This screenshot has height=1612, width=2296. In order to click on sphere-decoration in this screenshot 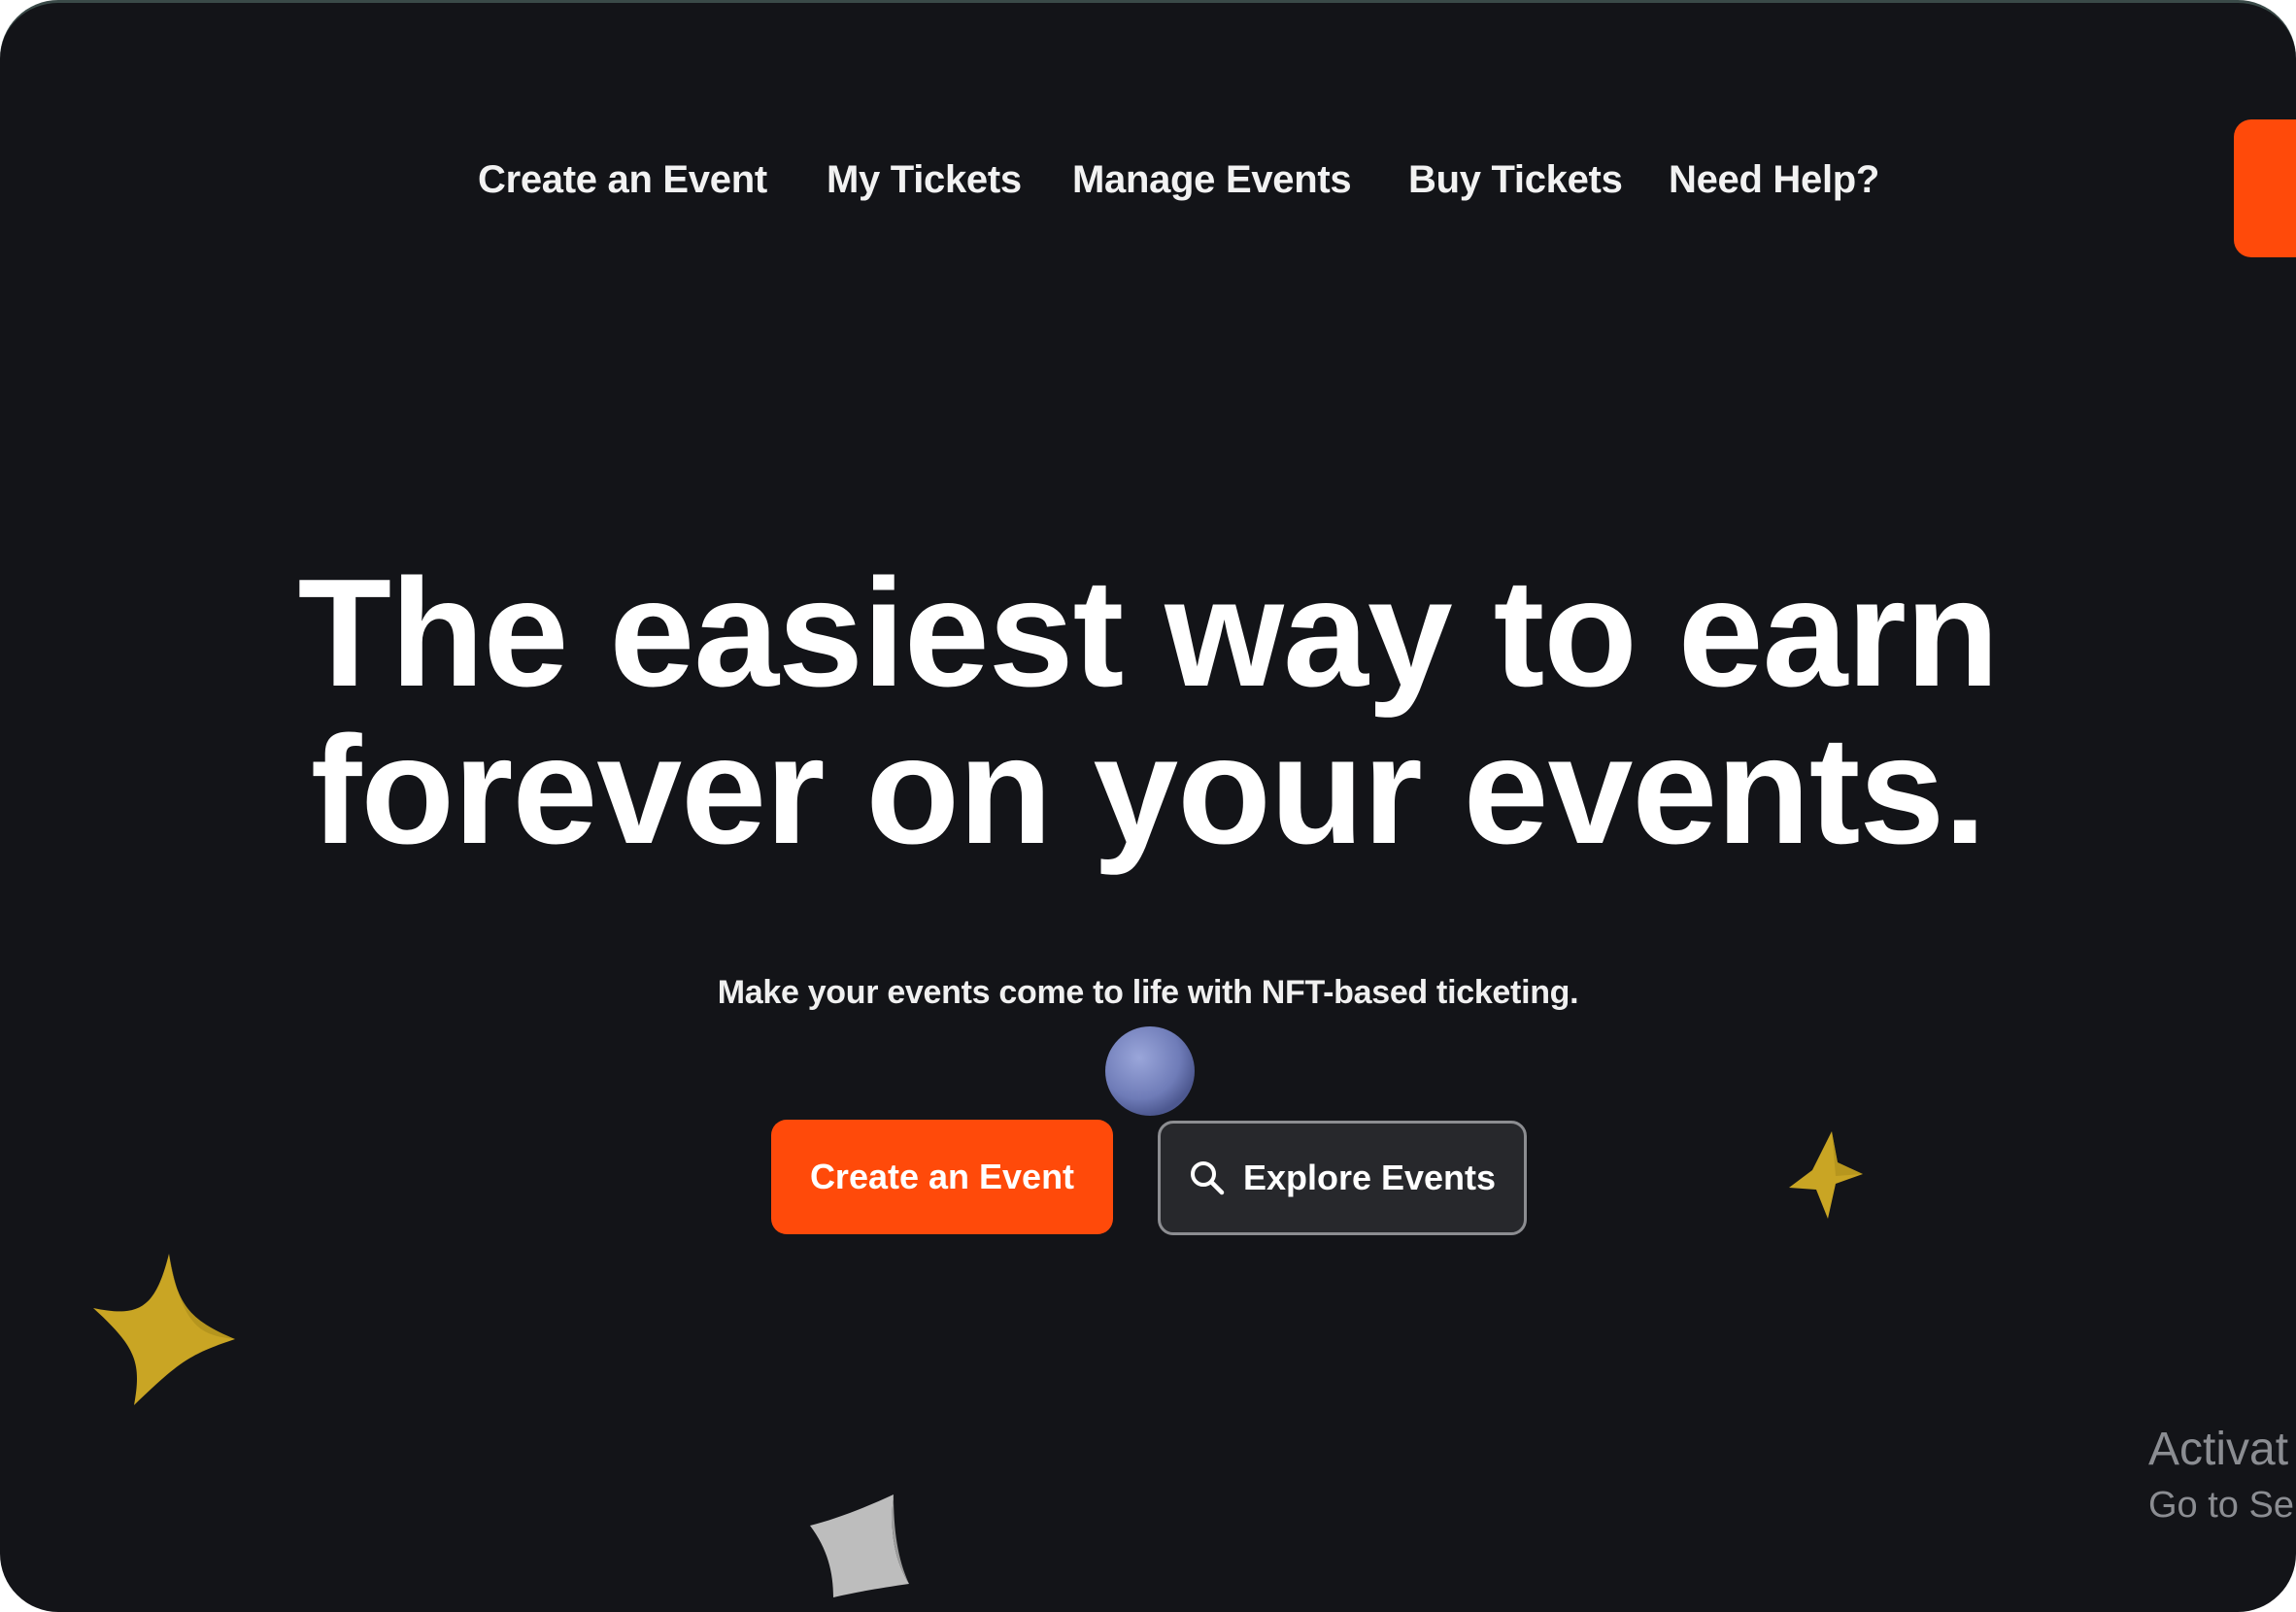, I will do `click(1150, 1071)`.